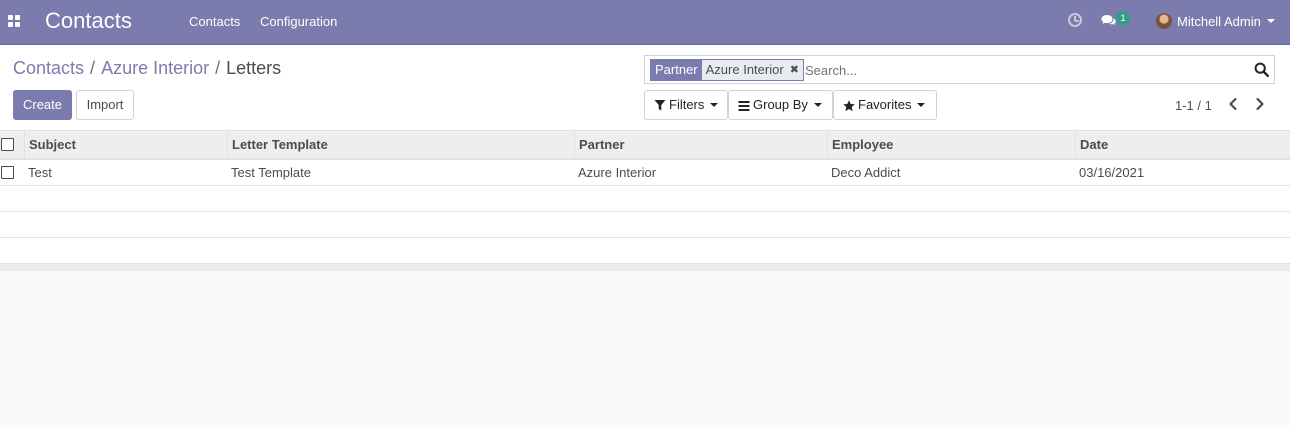 This screenshot has width=1290, height=427. I want to click on row-checkbox, so click(7, 172).